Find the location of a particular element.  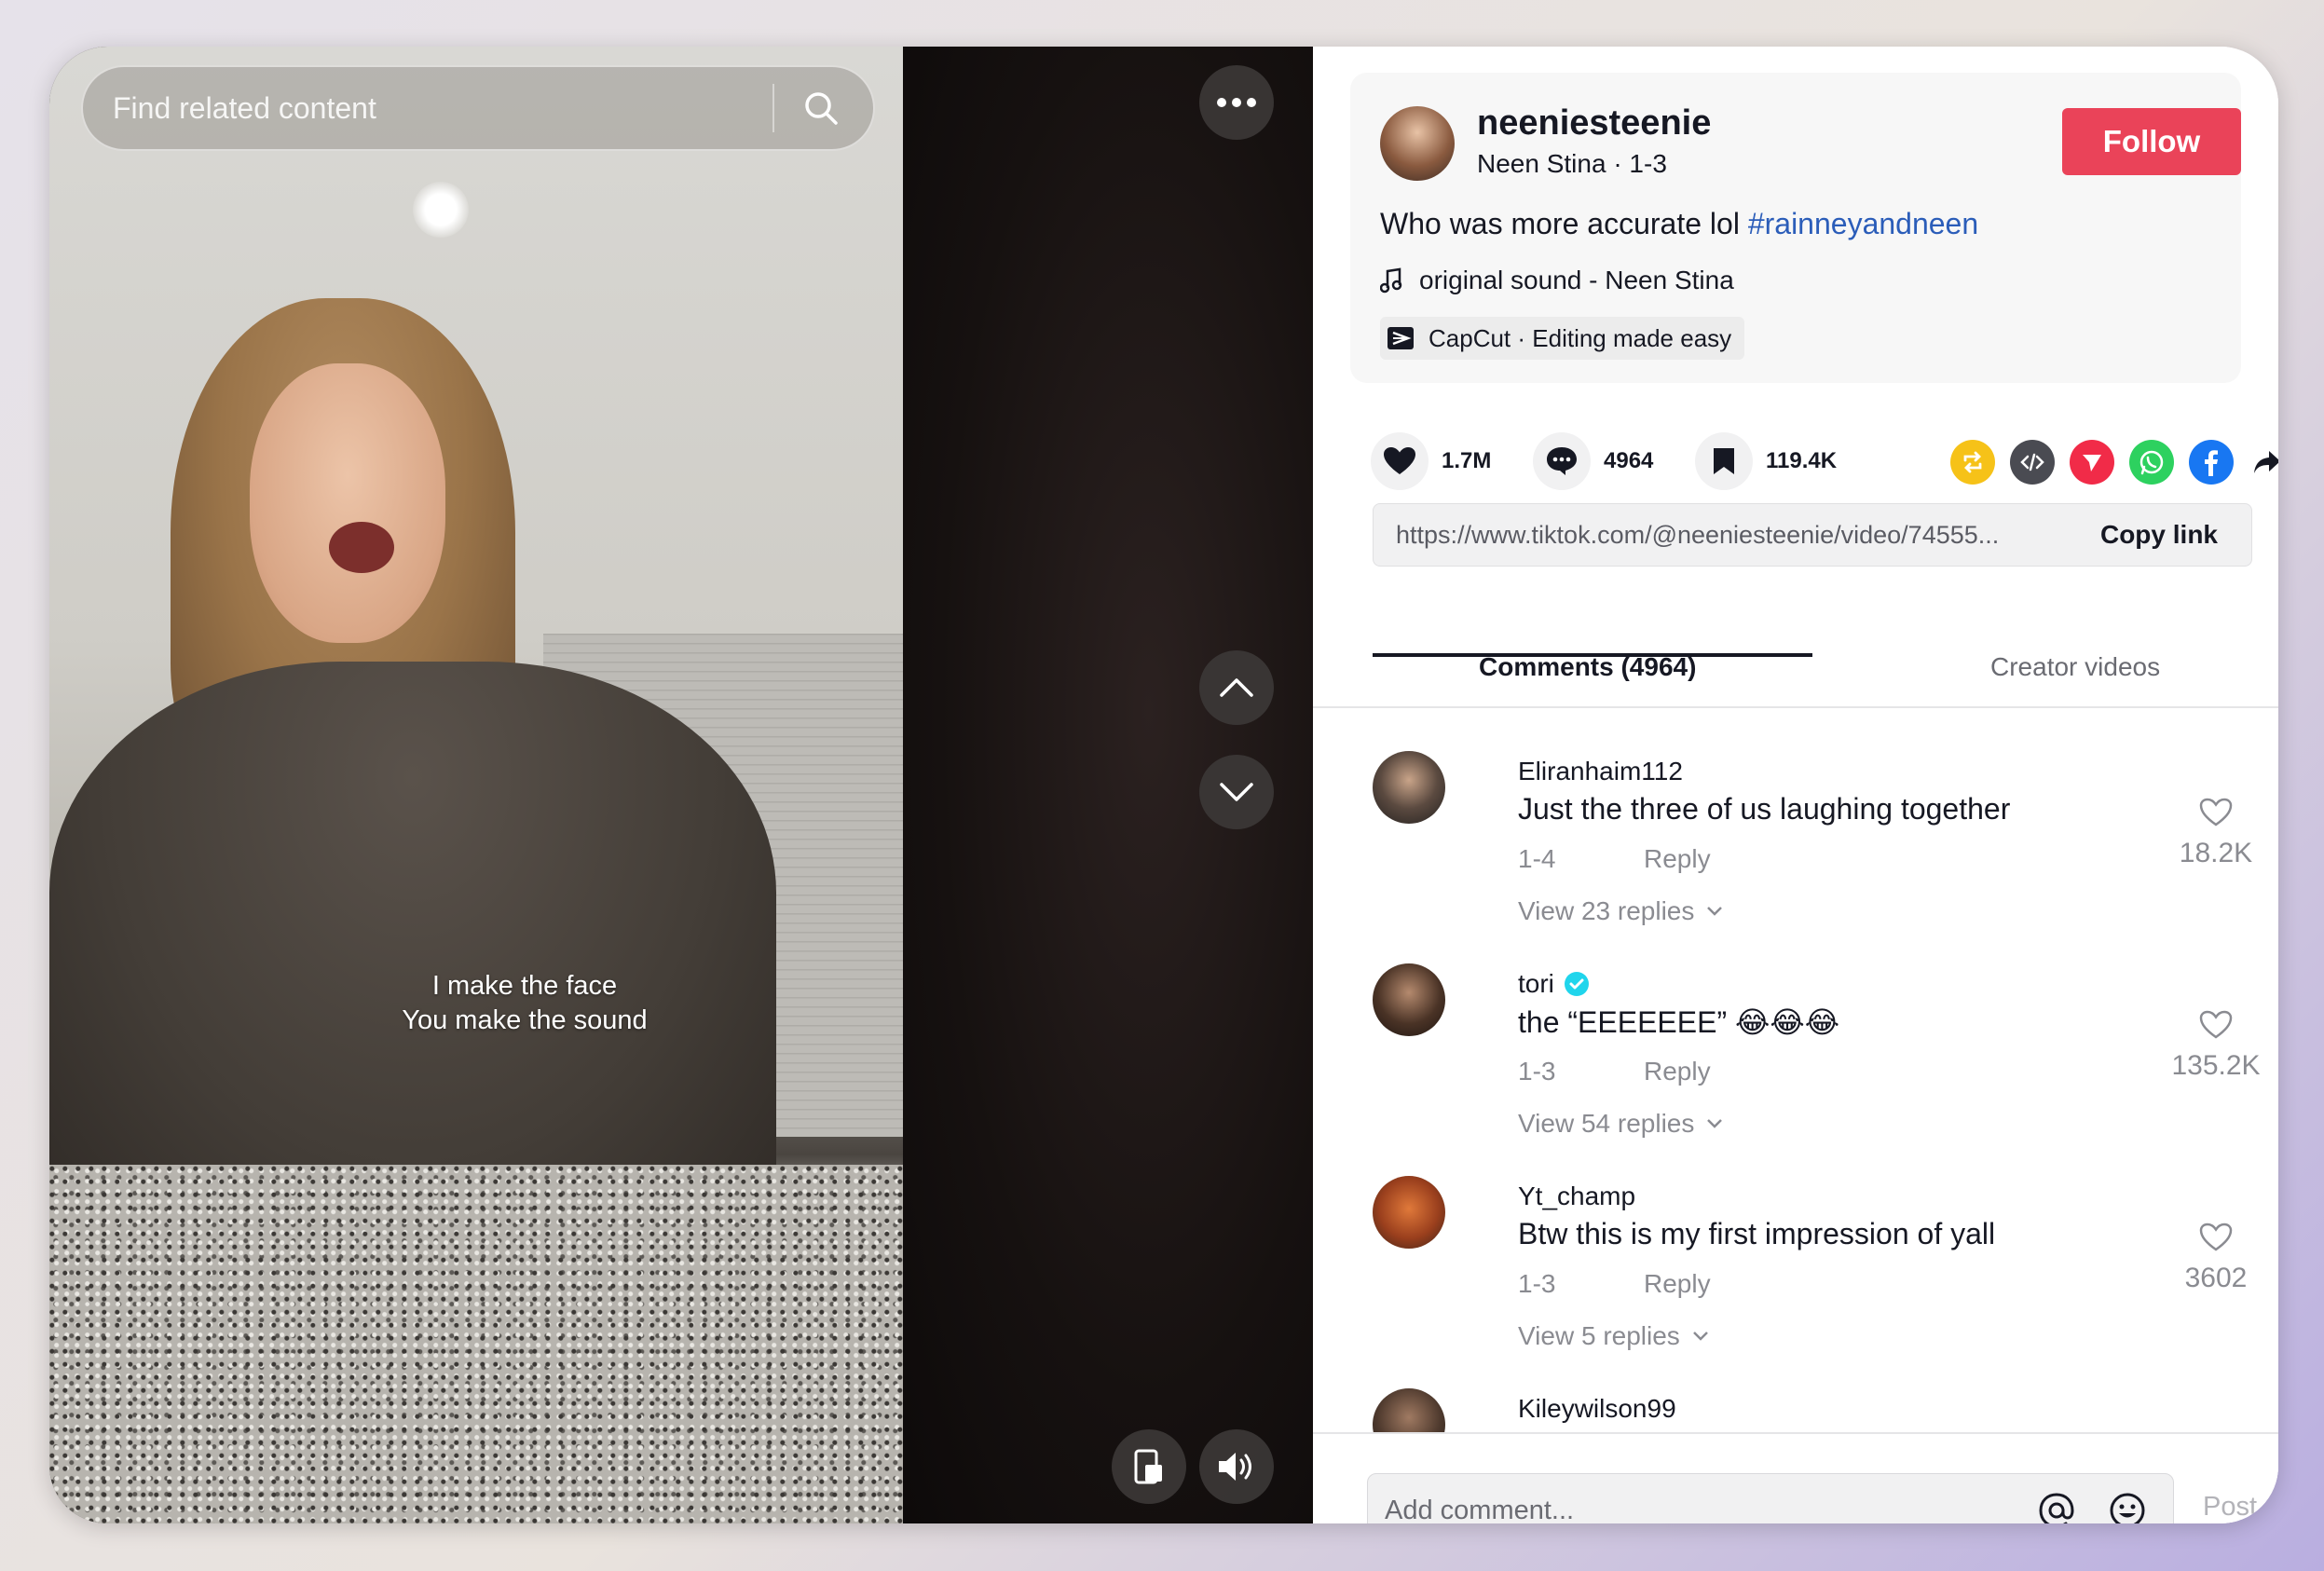

active-tab-indicator is located at coordinates (1592, 655).